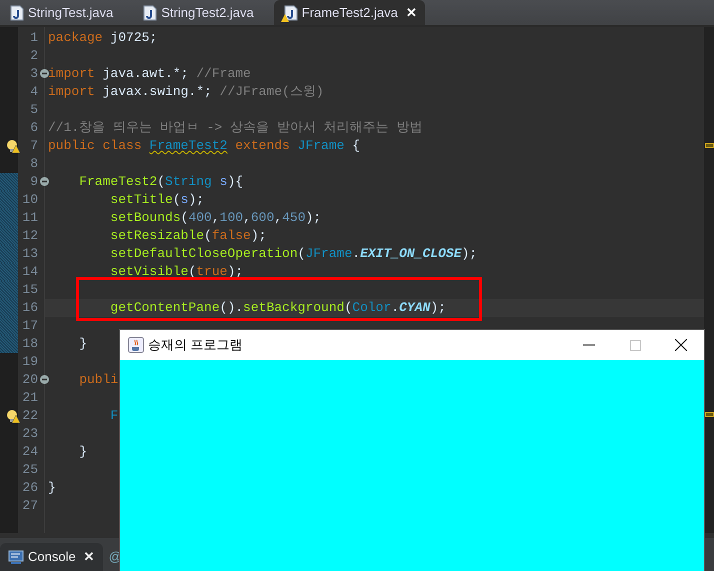 Image resolution: width=714 pixels, height=571 pixels. Describe the element at coordinates (51, 557) in the screenshot. I see `panel-tab: Console ✕` at that location.